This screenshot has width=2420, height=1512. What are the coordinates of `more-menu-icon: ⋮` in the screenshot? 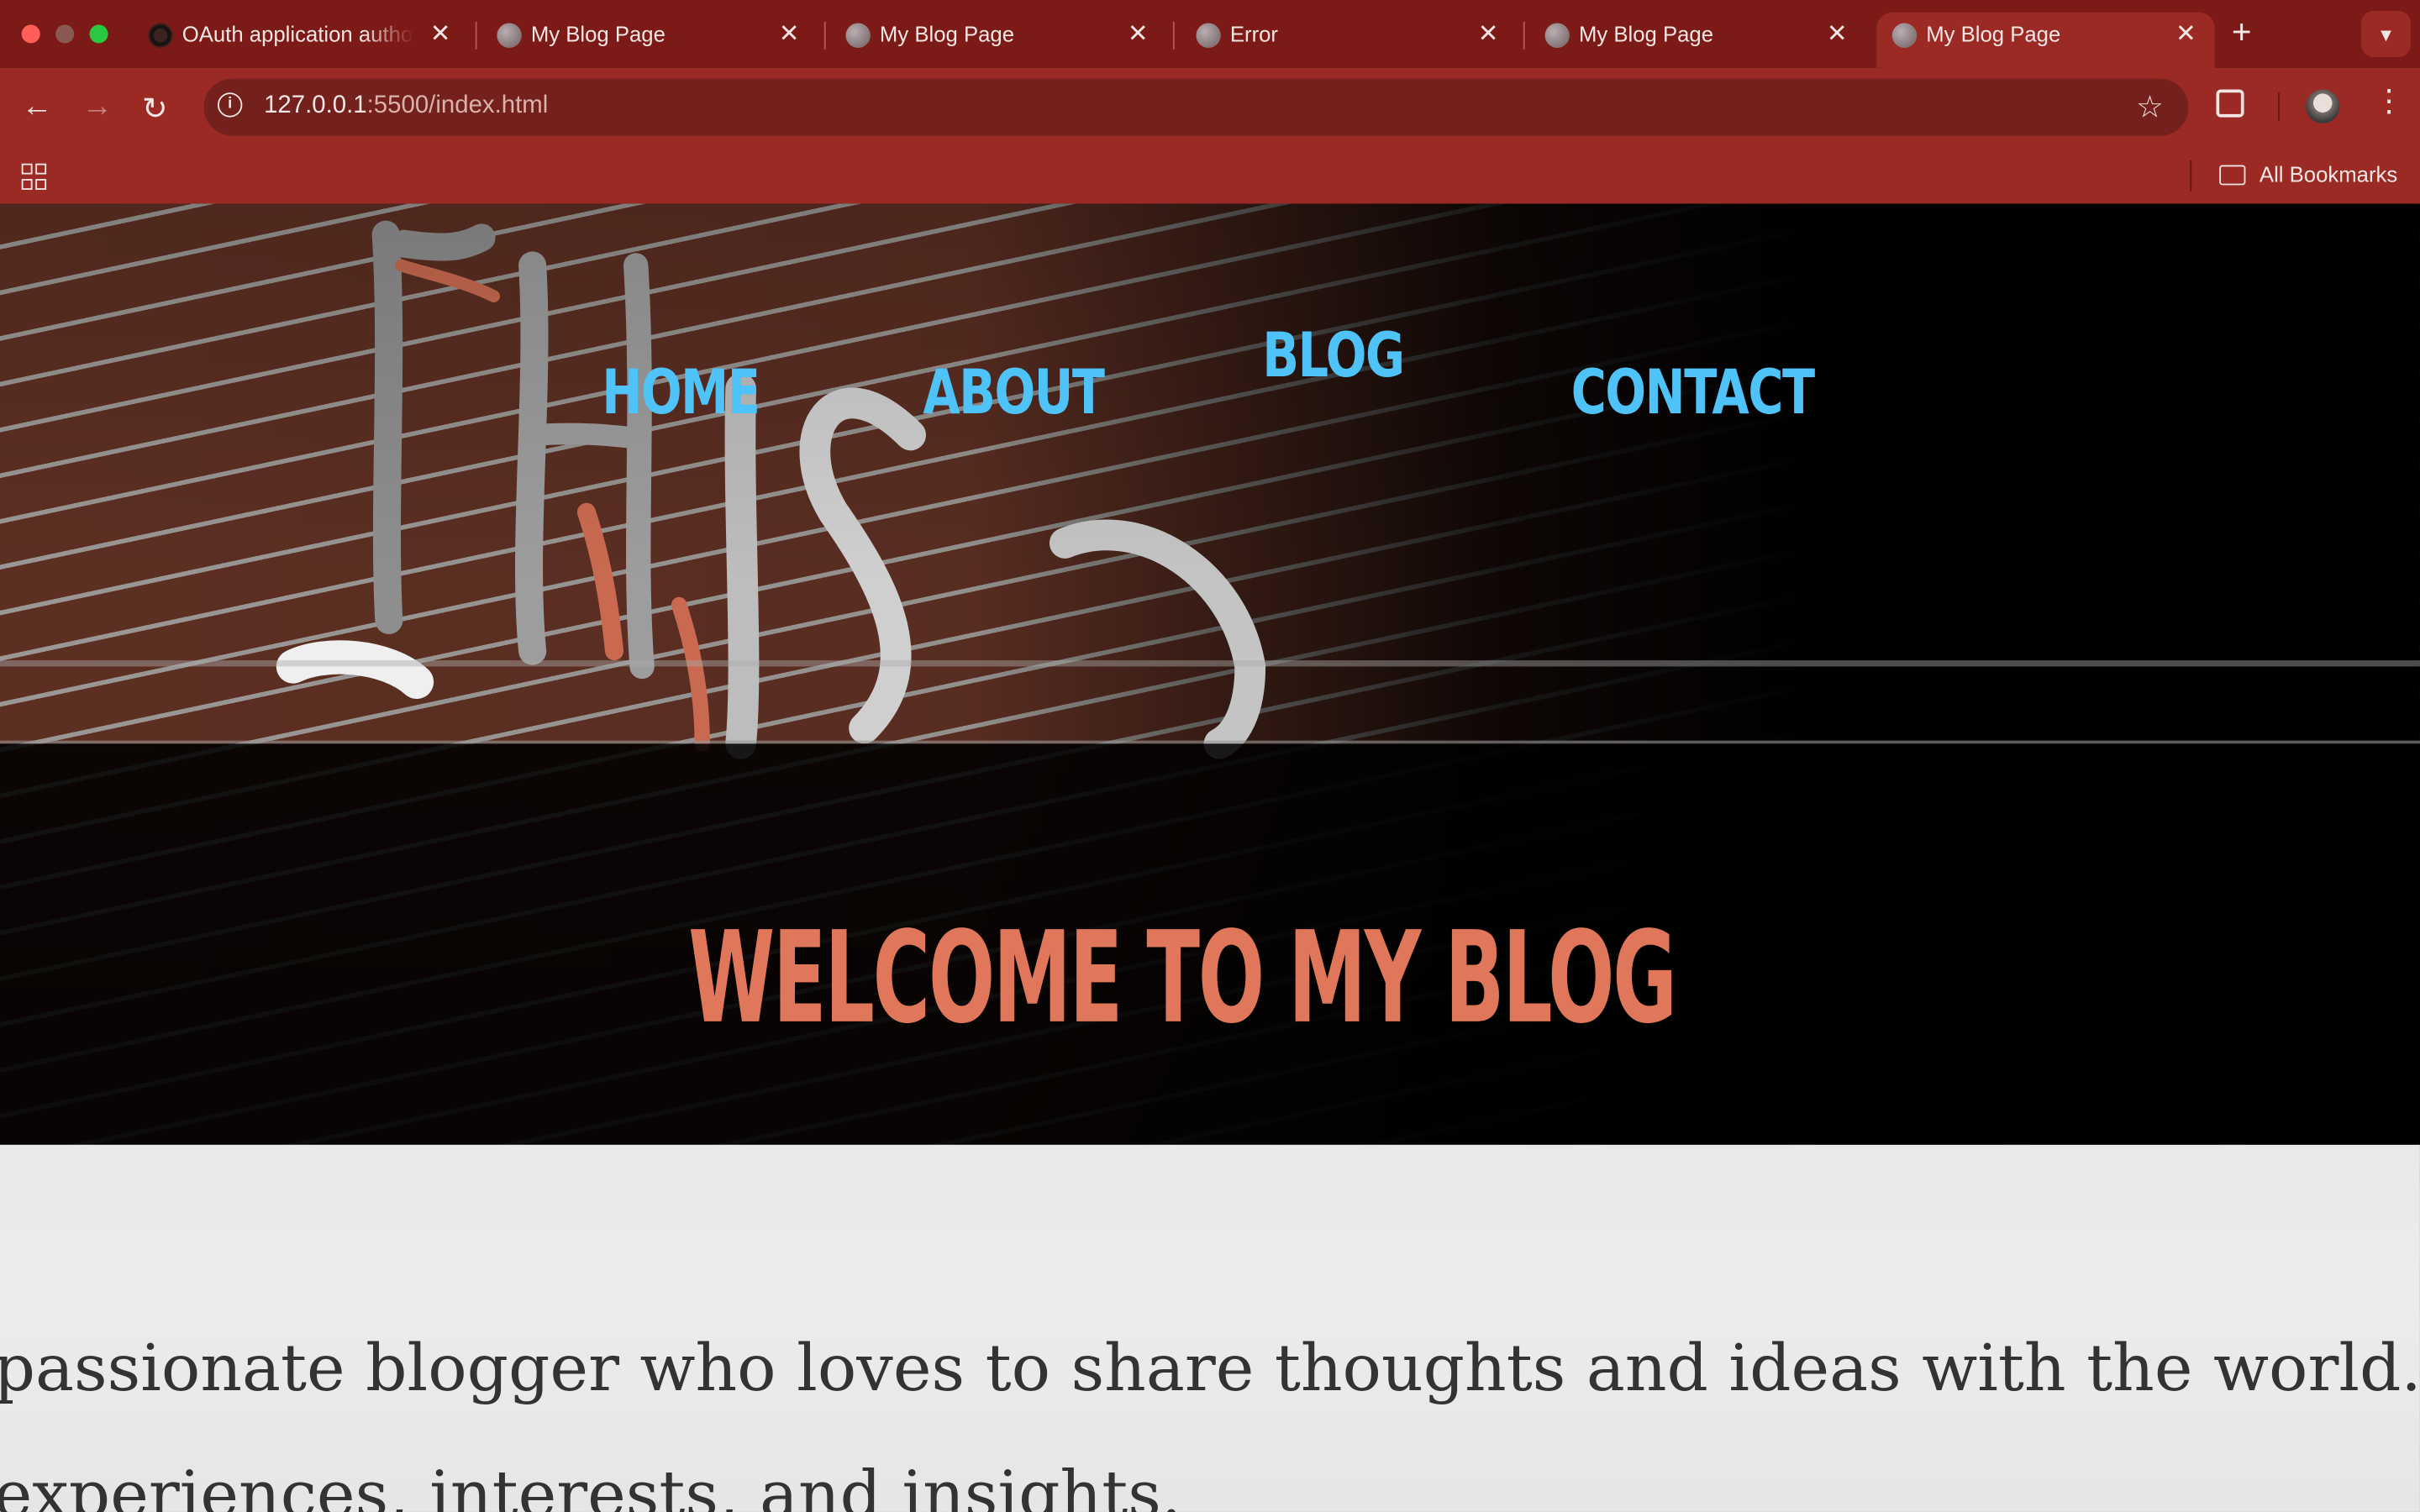 It's located at (2390, 102).